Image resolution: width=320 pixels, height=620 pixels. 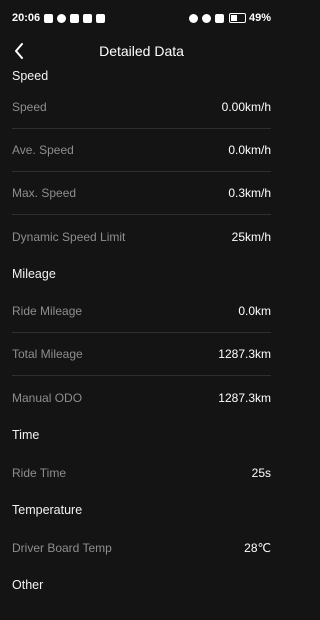 What do you see at coordinates (249, 150) in the screenshot?
I see `row-value: 0.0km/h` at bounding box center [249, 150].